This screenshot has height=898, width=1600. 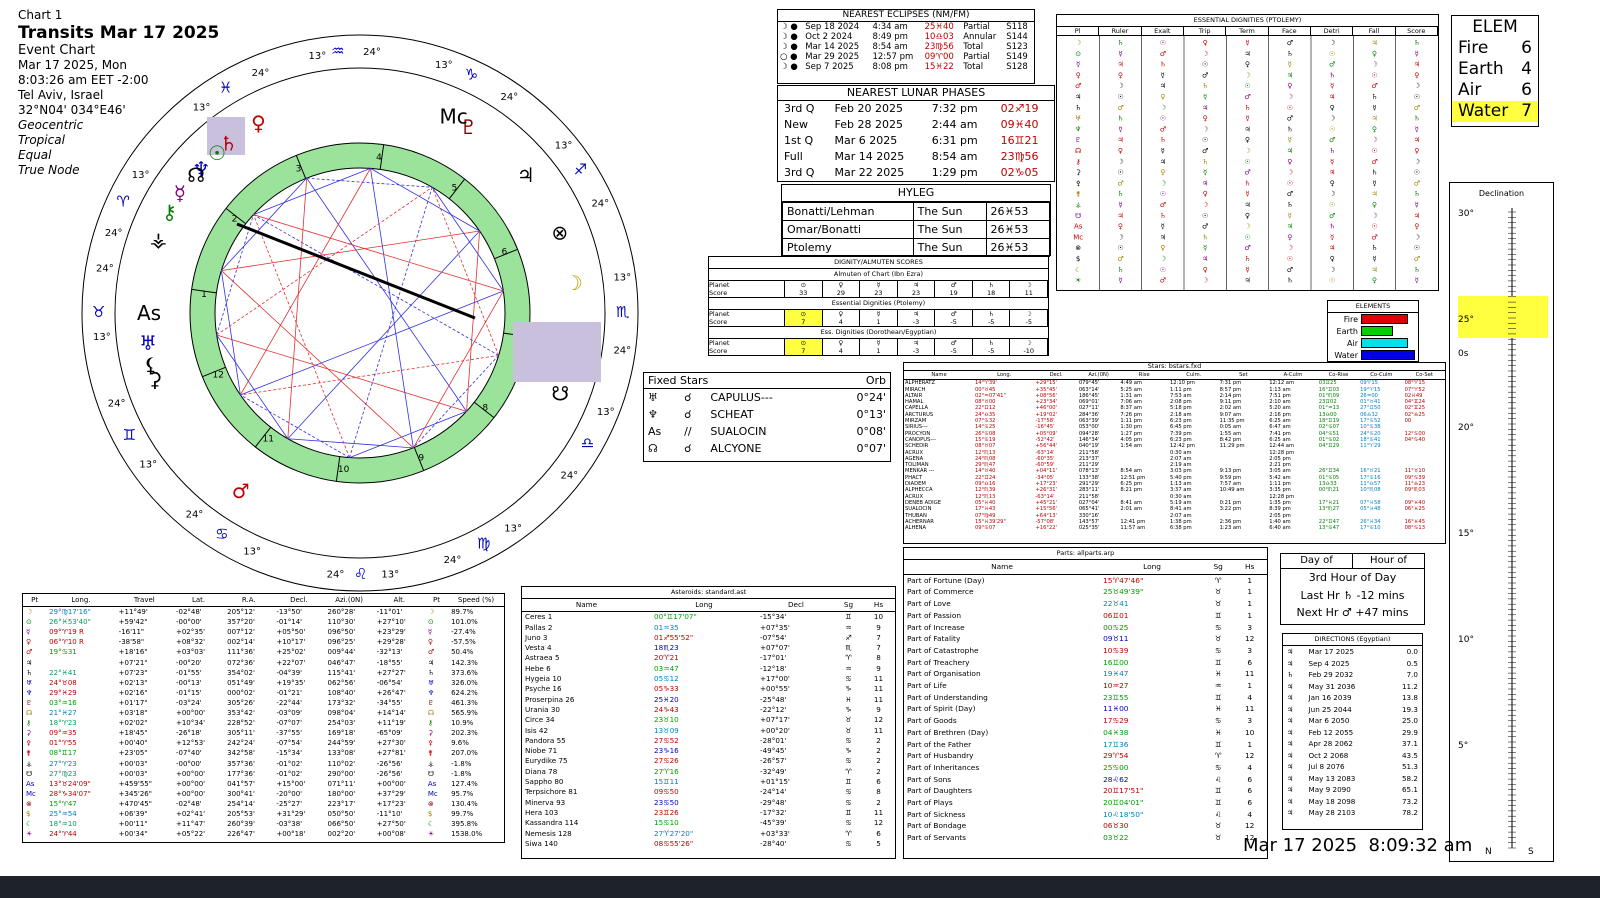 What do you see at coordinates (63, 803) in the screenshot?
I see `positions-cell: 15°♈47` at bounding box center [63, 803].